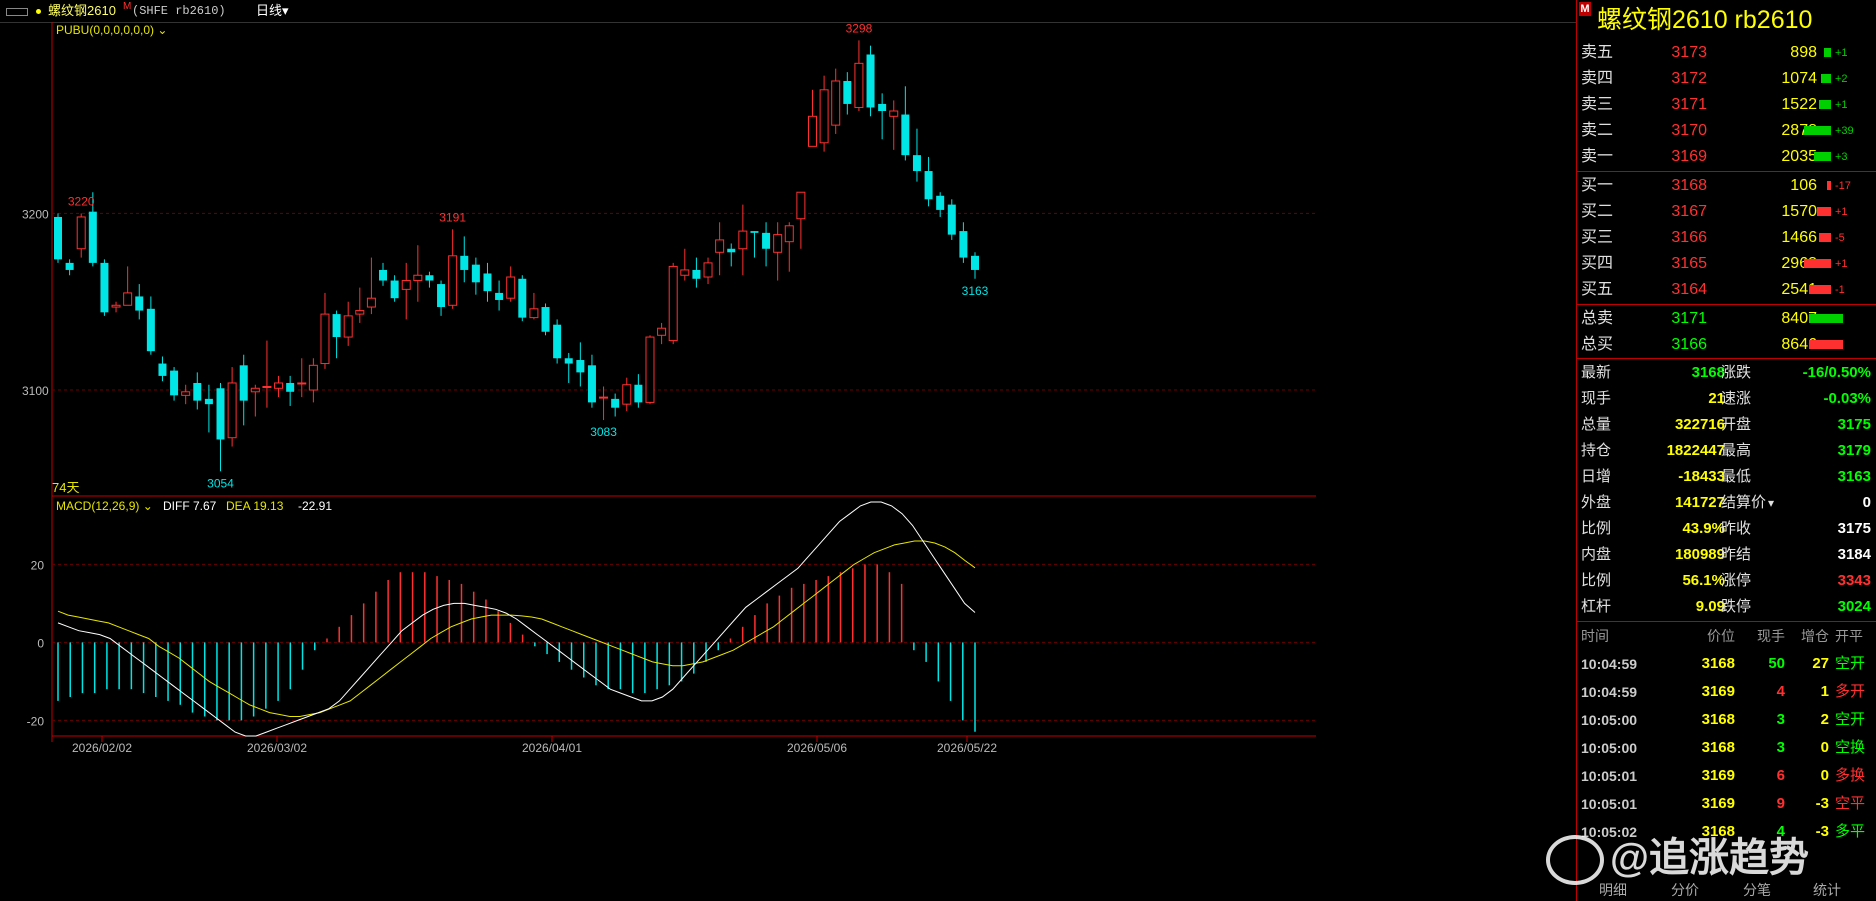  I want to click on level-change: -5, so click(1840, 238).